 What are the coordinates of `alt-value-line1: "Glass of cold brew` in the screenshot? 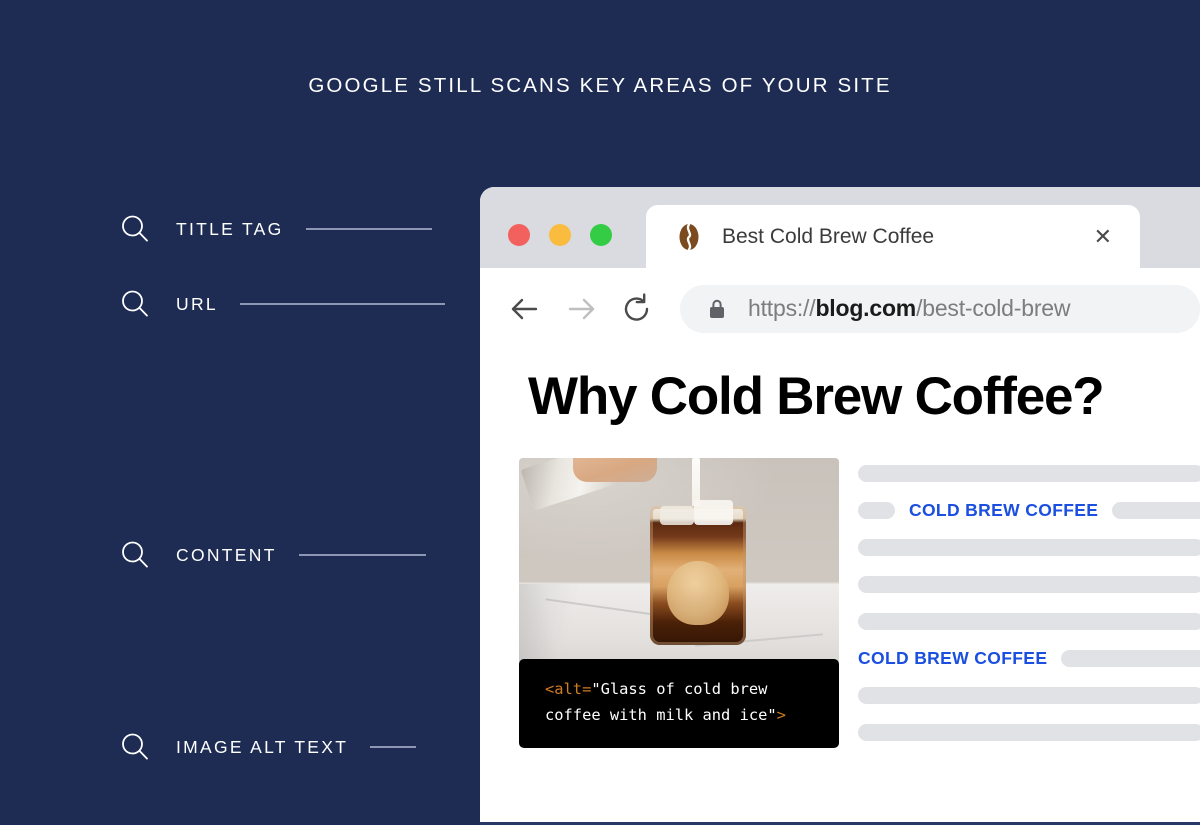 It's located at (679, 689).